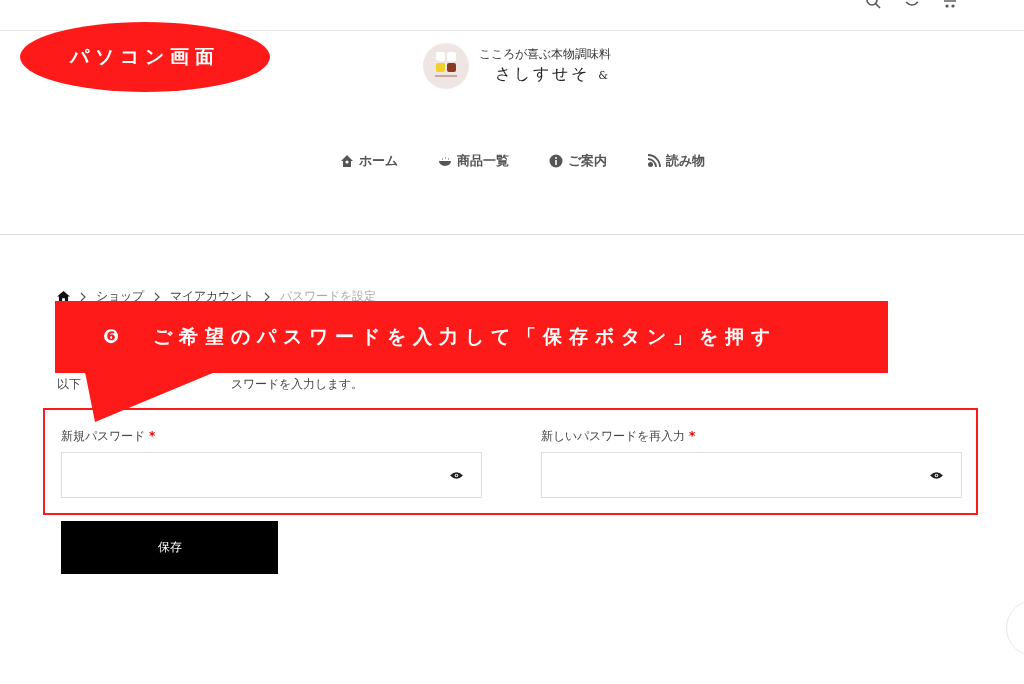  What do you see at coordinates (577, 161) in the screenshot?
I see `nav-link: ご案内` at bounding box center [577, 161].